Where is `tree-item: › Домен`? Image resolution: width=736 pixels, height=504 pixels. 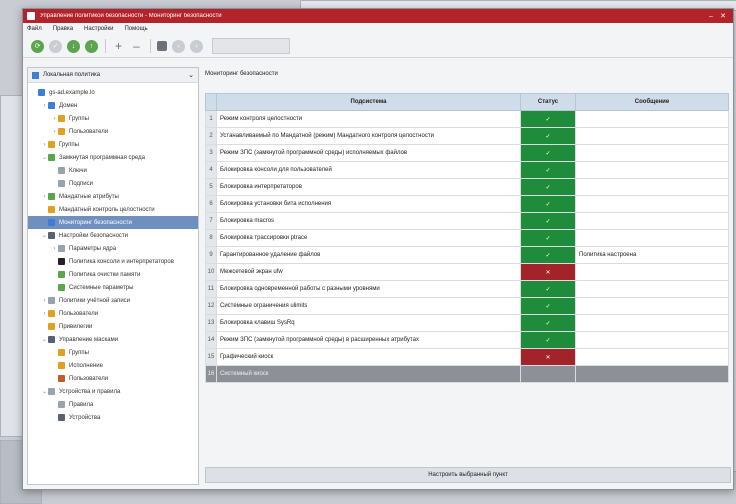 tree-item: › Домен is located at coordinates (113, 105).